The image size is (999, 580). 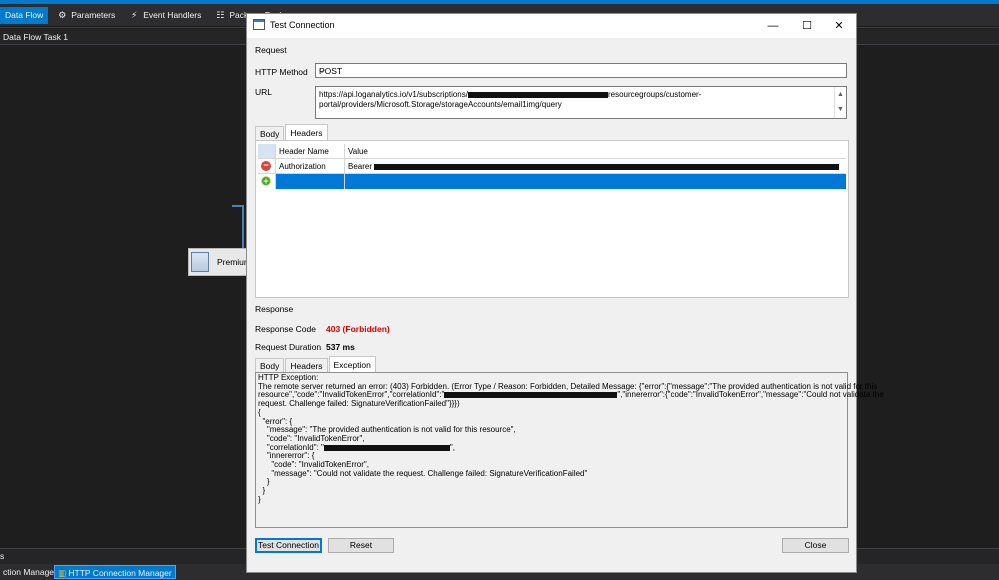 I want to click on http-connection-manager-item: ▥ HTTP Connection Manager, so click(x=115, y=572).